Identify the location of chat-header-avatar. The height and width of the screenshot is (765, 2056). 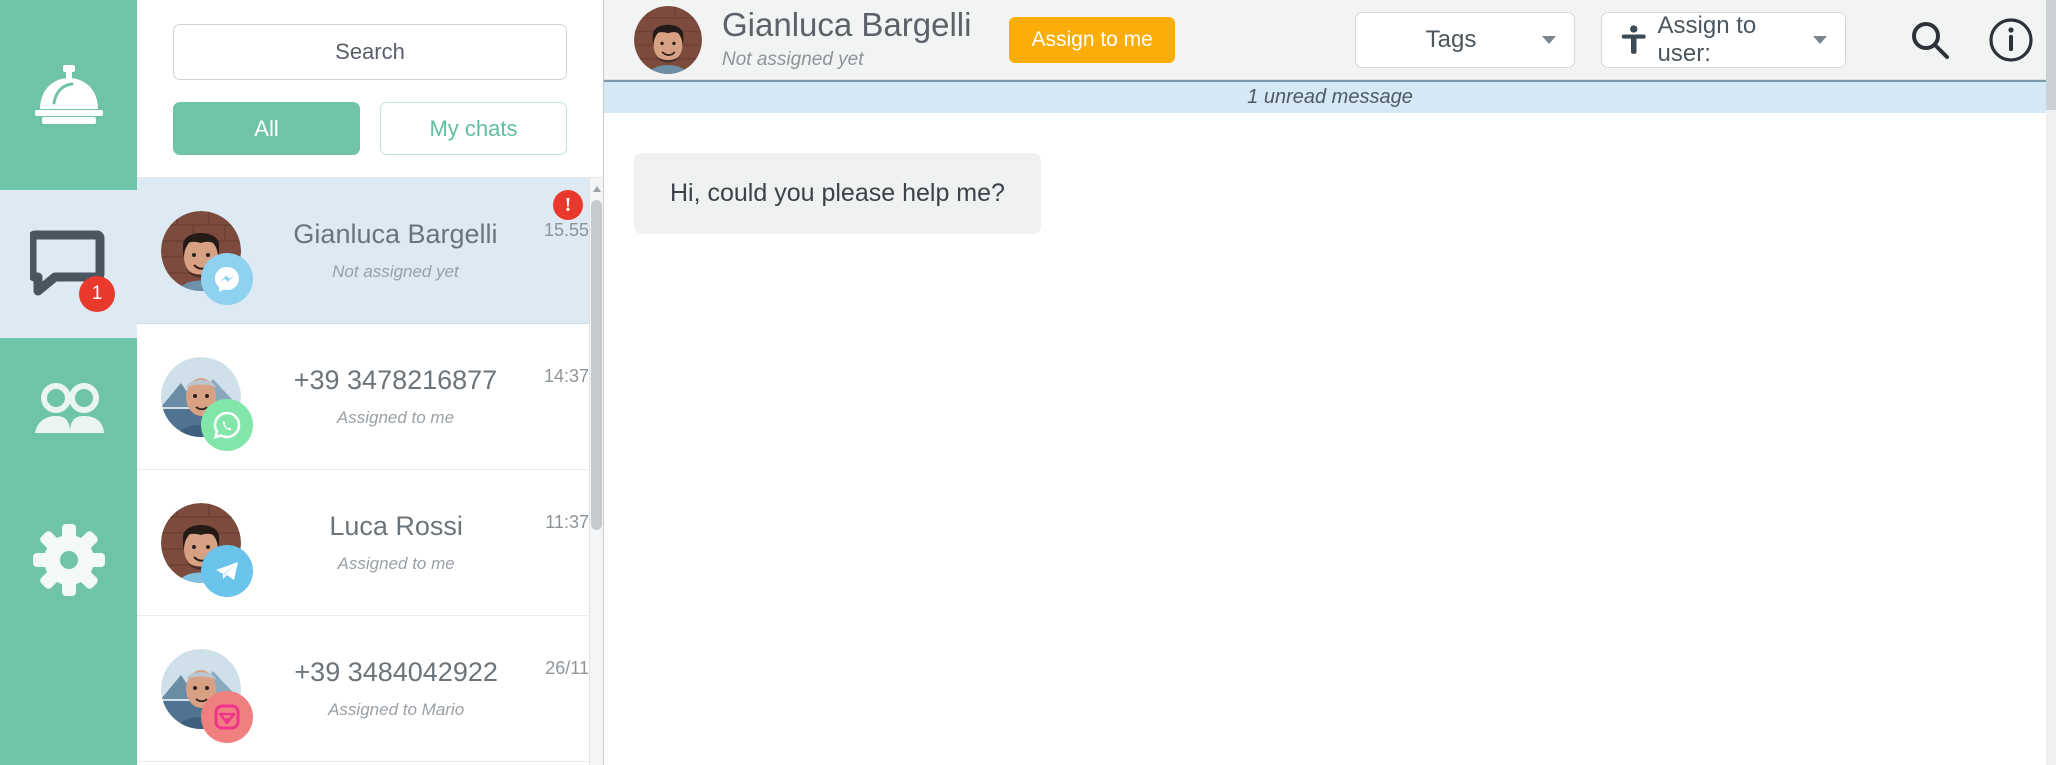
(668, 39).